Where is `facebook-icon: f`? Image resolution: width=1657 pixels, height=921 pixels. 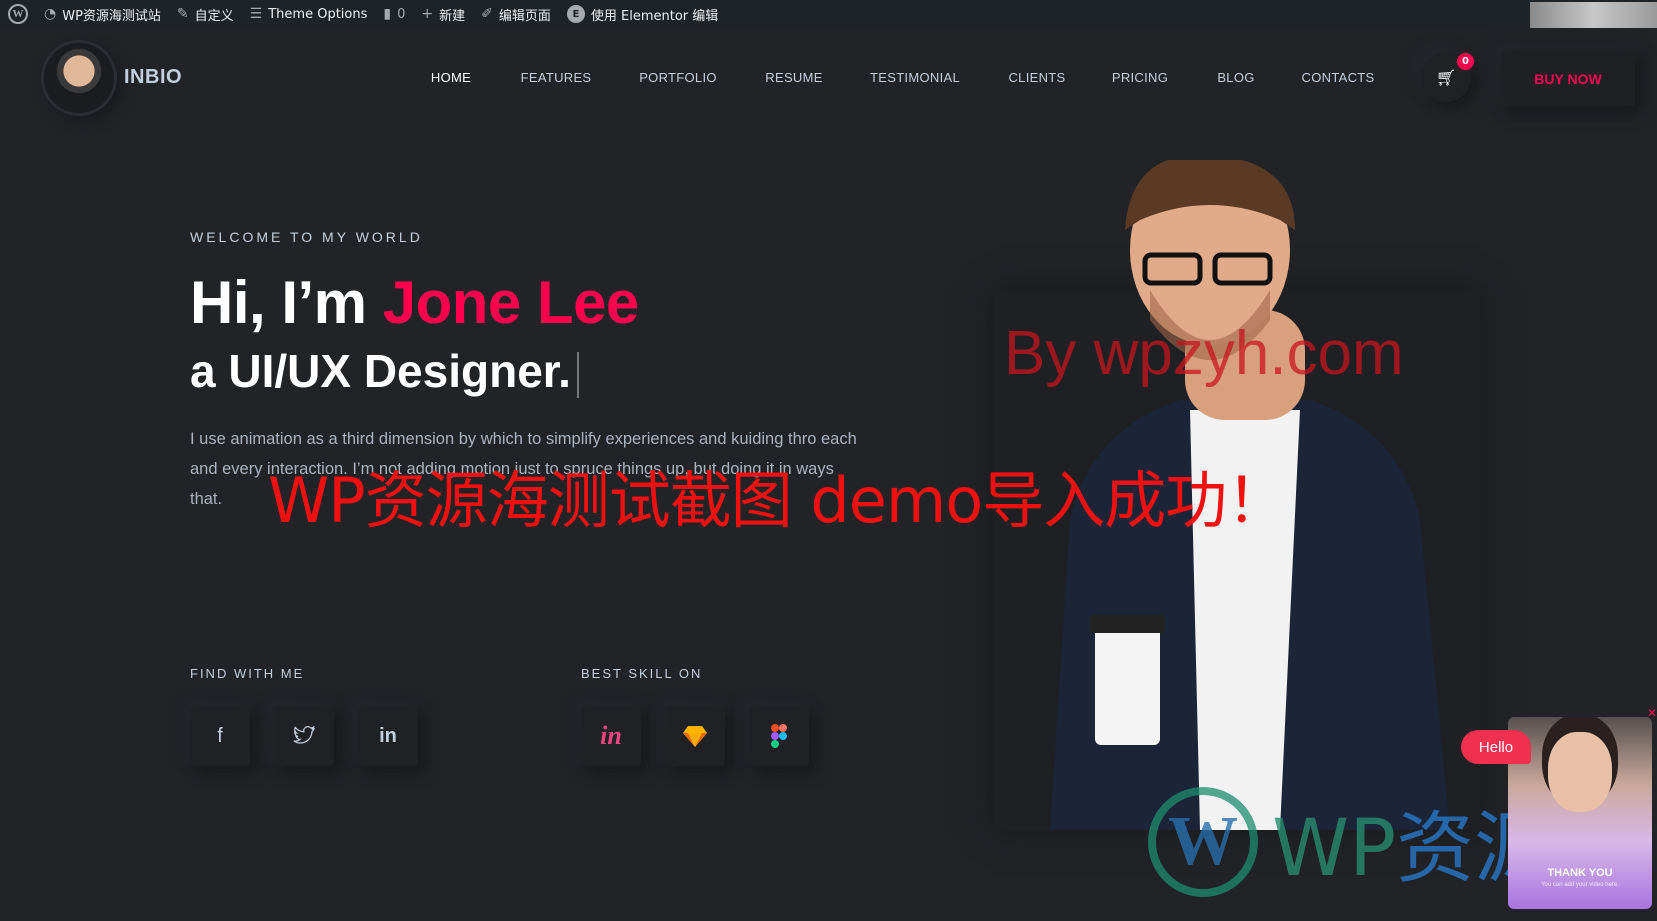
facebook-icon: f is located at coordinates (220, 735).